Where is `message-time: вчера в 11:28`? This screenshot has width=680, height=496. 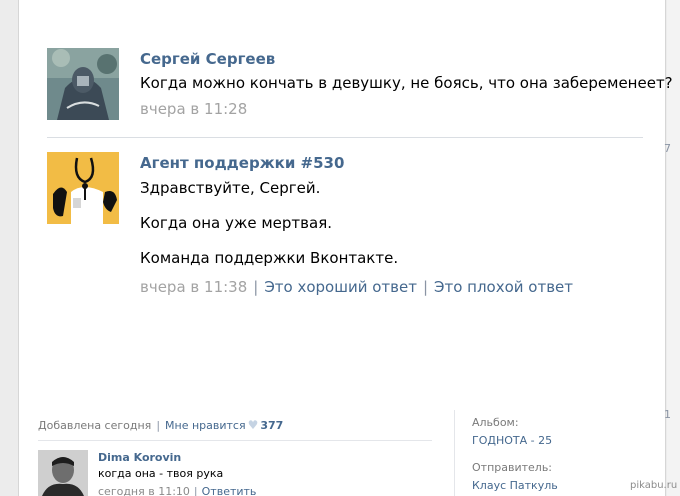 message-time: вчера в 11:28 is located at coordinates (406, 109).